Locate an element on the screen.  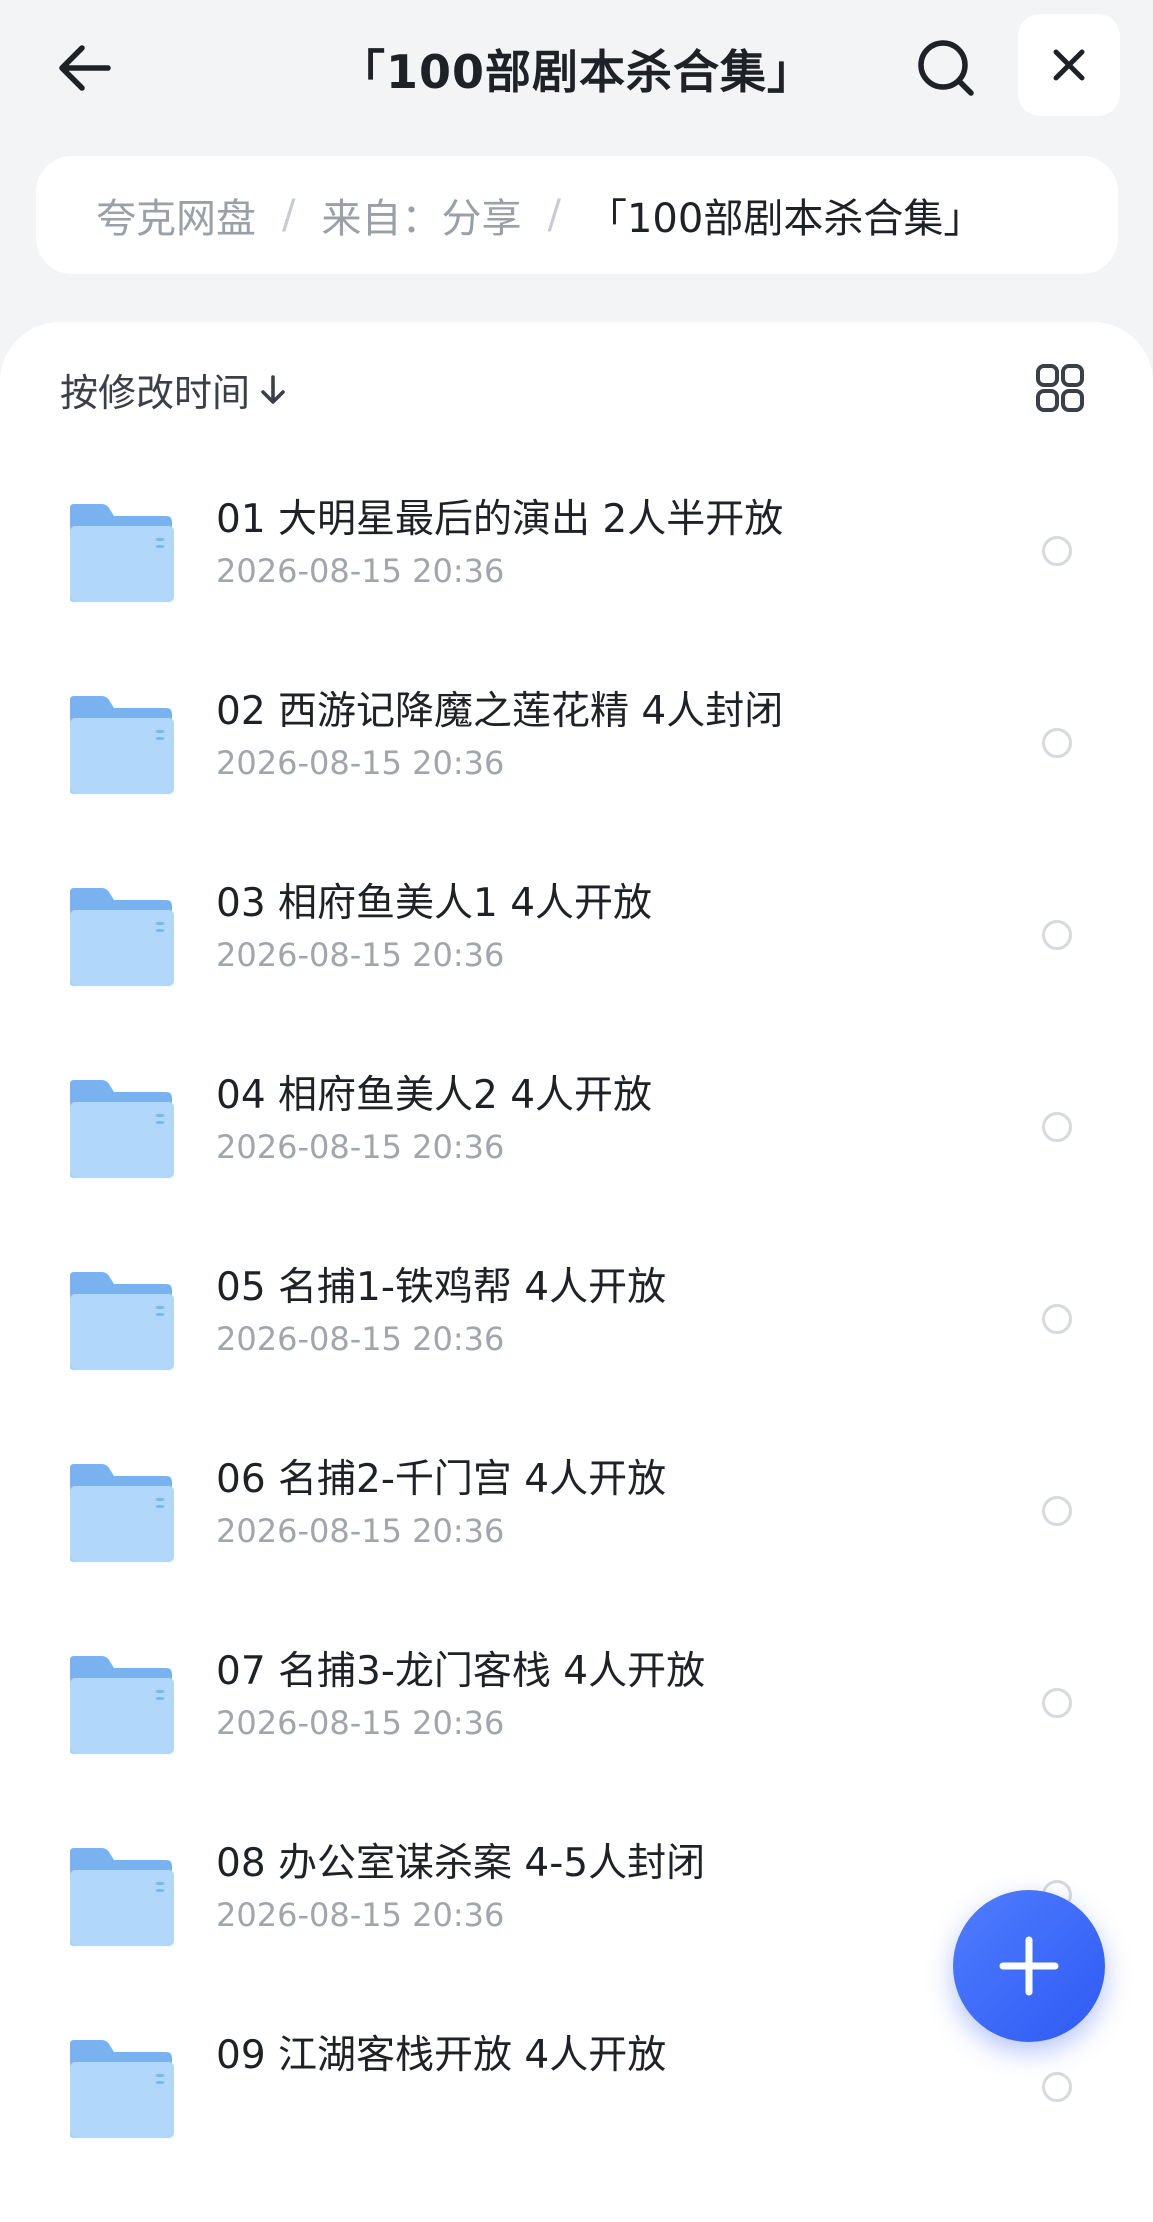
file-name: 03 相府鱼美人1 4人开放 is located at coordinates (434, 903).